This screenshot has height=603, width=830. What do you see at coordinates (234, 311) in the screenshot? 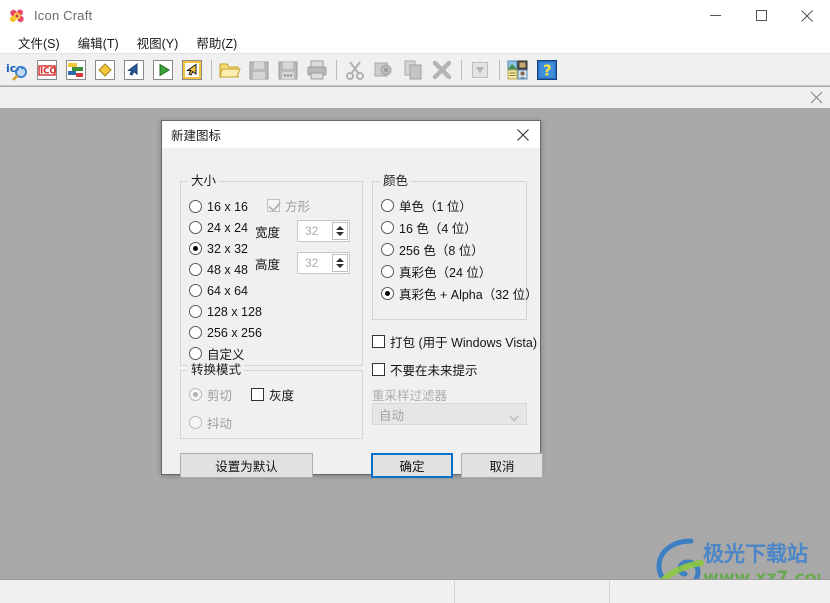
I see `size-option-label: 128 x 128` at bounding box center [234, 311].